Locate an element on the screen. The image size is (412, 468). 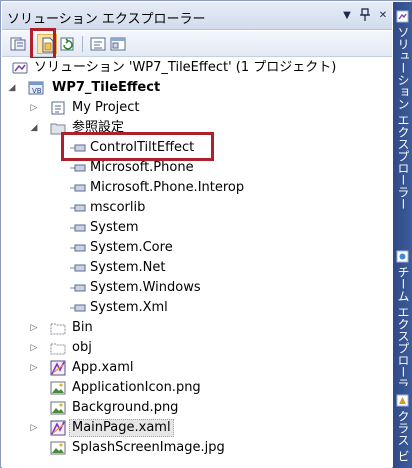
tree-item-file: Background.png is located at coordinates (197, 408).